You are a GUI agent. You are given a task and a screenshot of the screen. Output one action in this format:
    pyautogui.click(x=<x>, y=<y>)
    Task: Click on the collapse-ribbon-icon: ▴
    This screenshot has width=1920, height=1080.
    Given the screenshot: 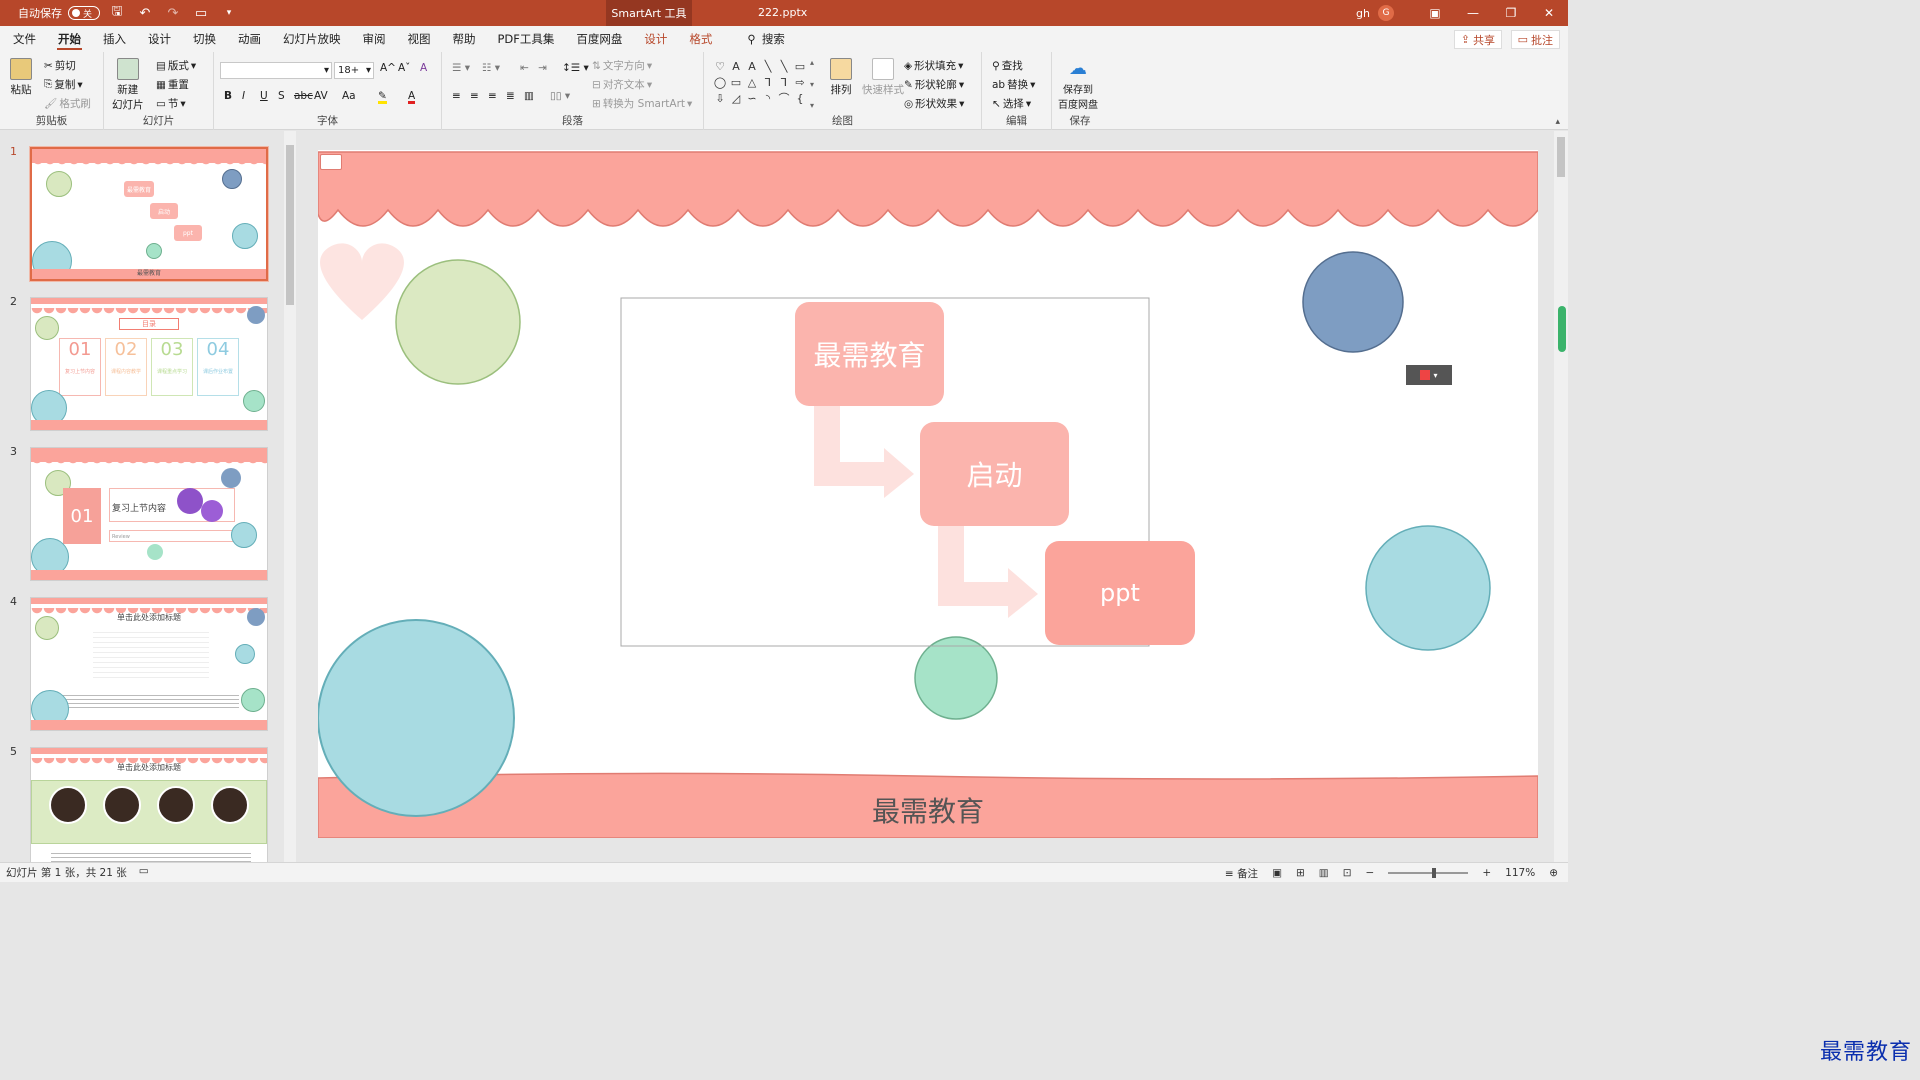 What is the action you would take?
    pyautogui.click(x=1557, y=122)
    